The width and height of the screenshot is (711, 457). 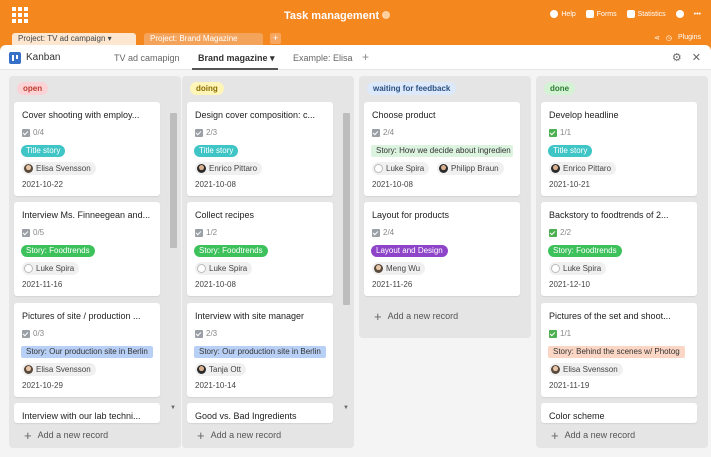 What do you see at coordinates (203, 39) in the screenshot?
I see `project-tab-brand-magazine: Project: Brand Magazine` at bounding box center [203, 39].